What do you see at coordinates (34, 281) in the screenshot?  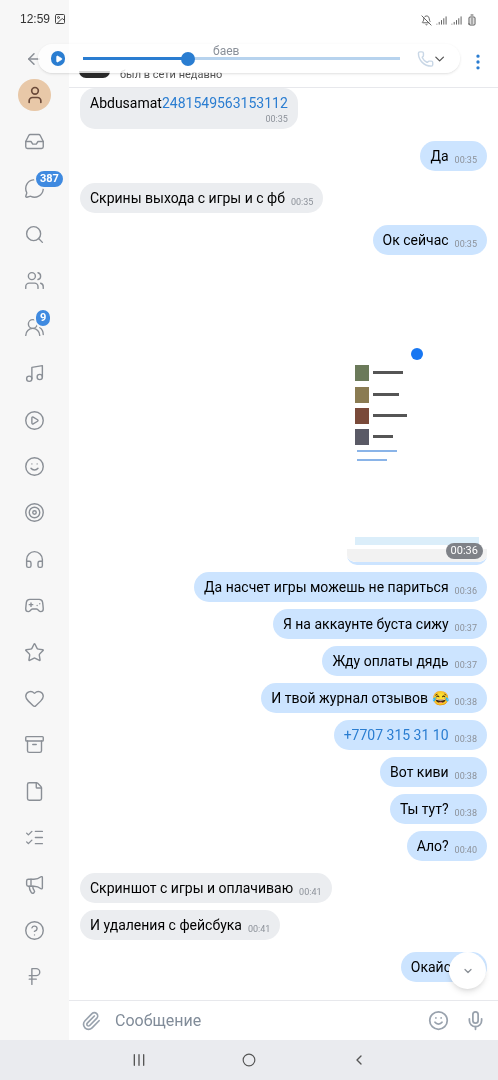 I see `people-icon` at bounding box center [34, 281].